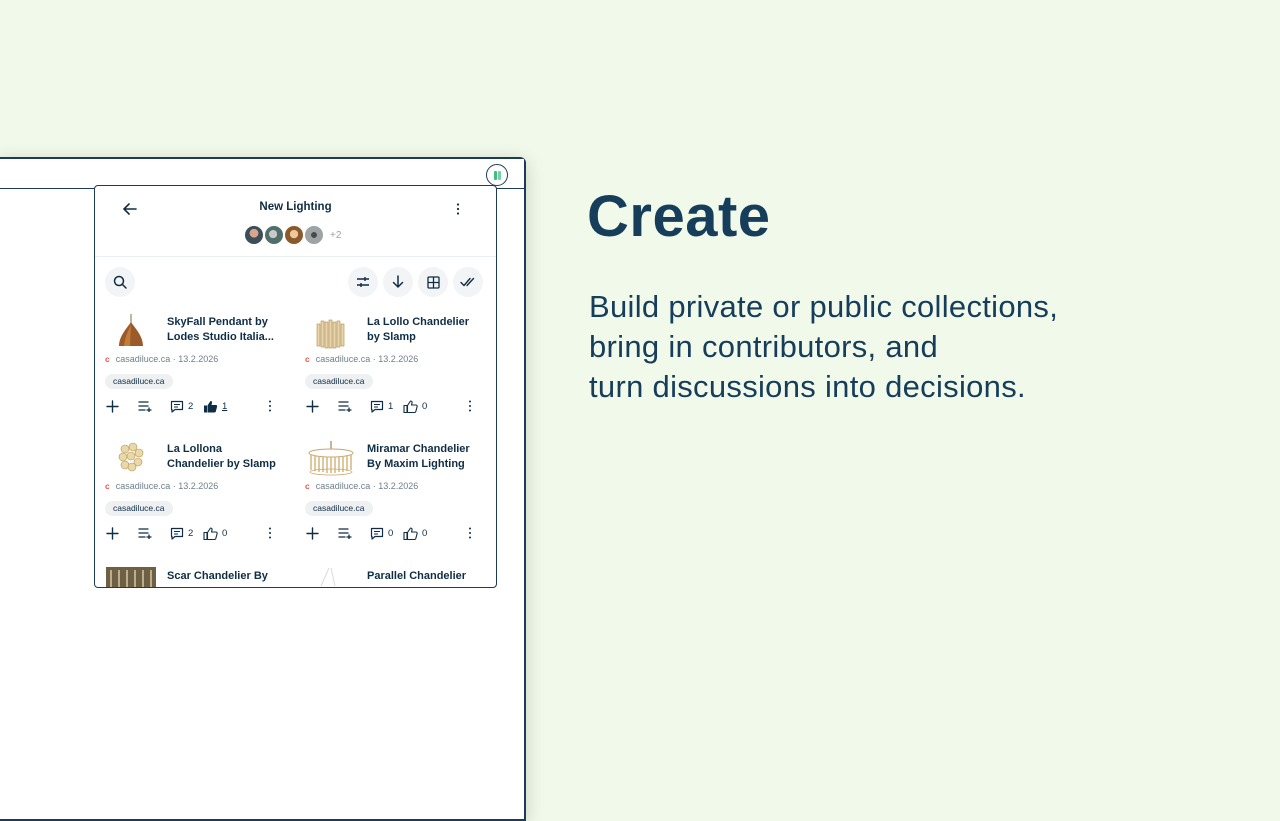 This screenshot has width=1280, height=821. Describe the element at coordinates (223, 457) in the screenshot. I see `item-title: La Lollona Chandelier by Slamp` at that location.